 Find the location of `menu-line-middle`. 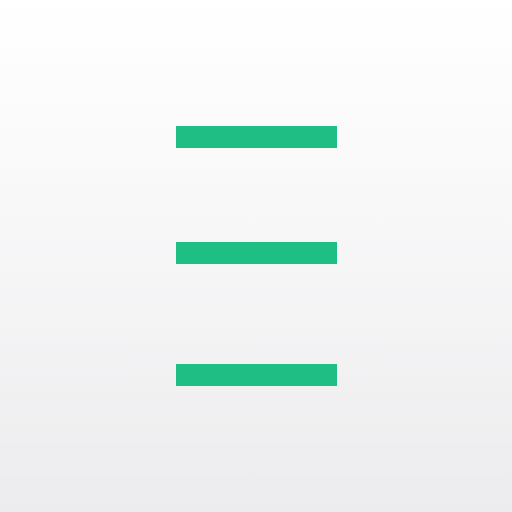

menu-line-middle is located at coordinates (256, 253).